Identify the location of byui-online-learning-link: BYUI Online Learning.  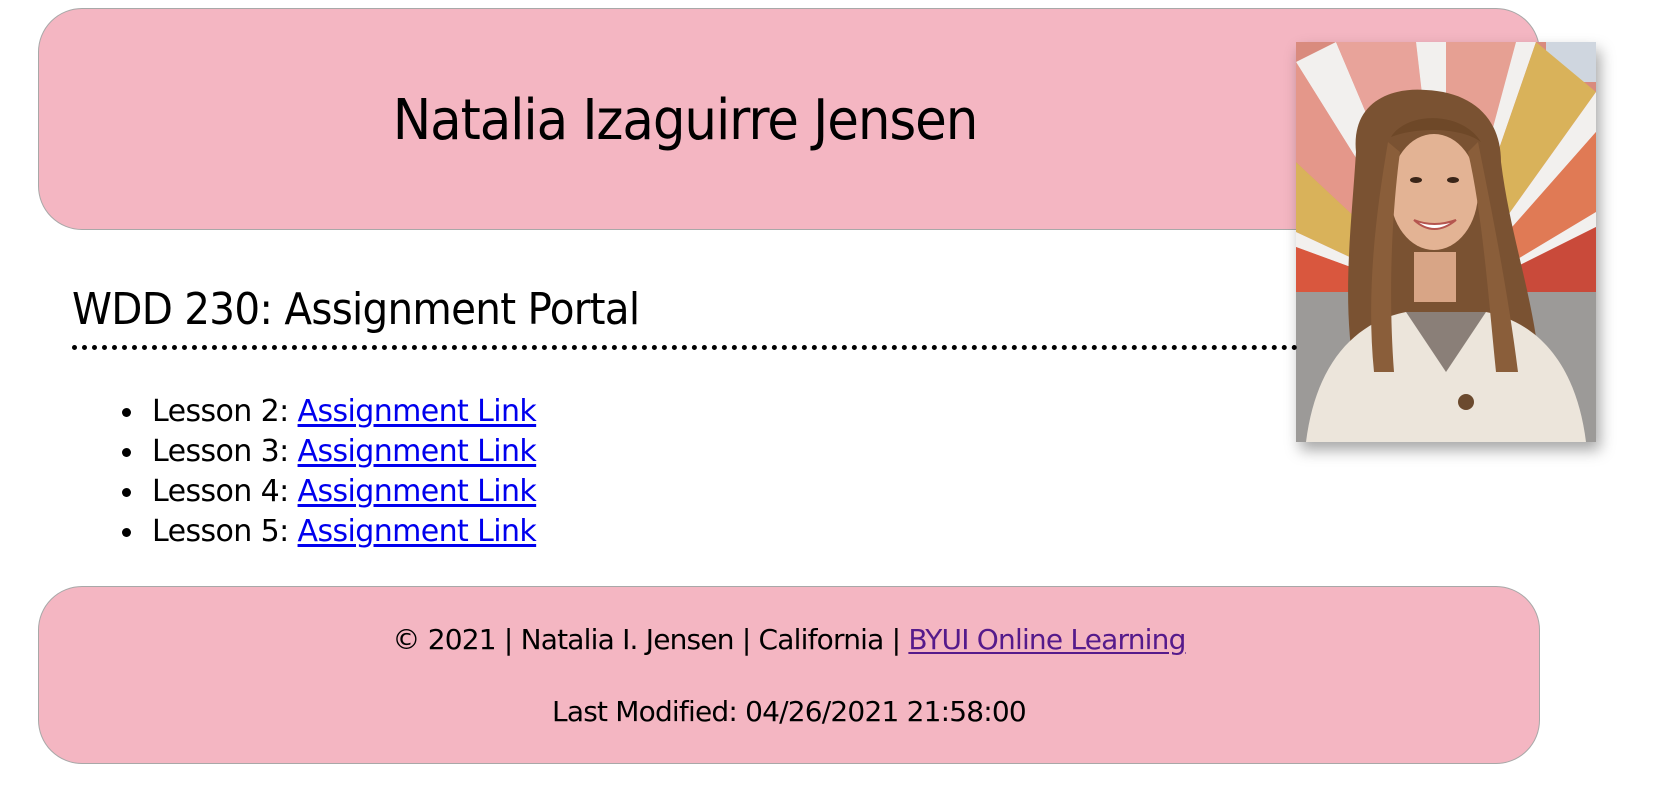
(1047, 639).